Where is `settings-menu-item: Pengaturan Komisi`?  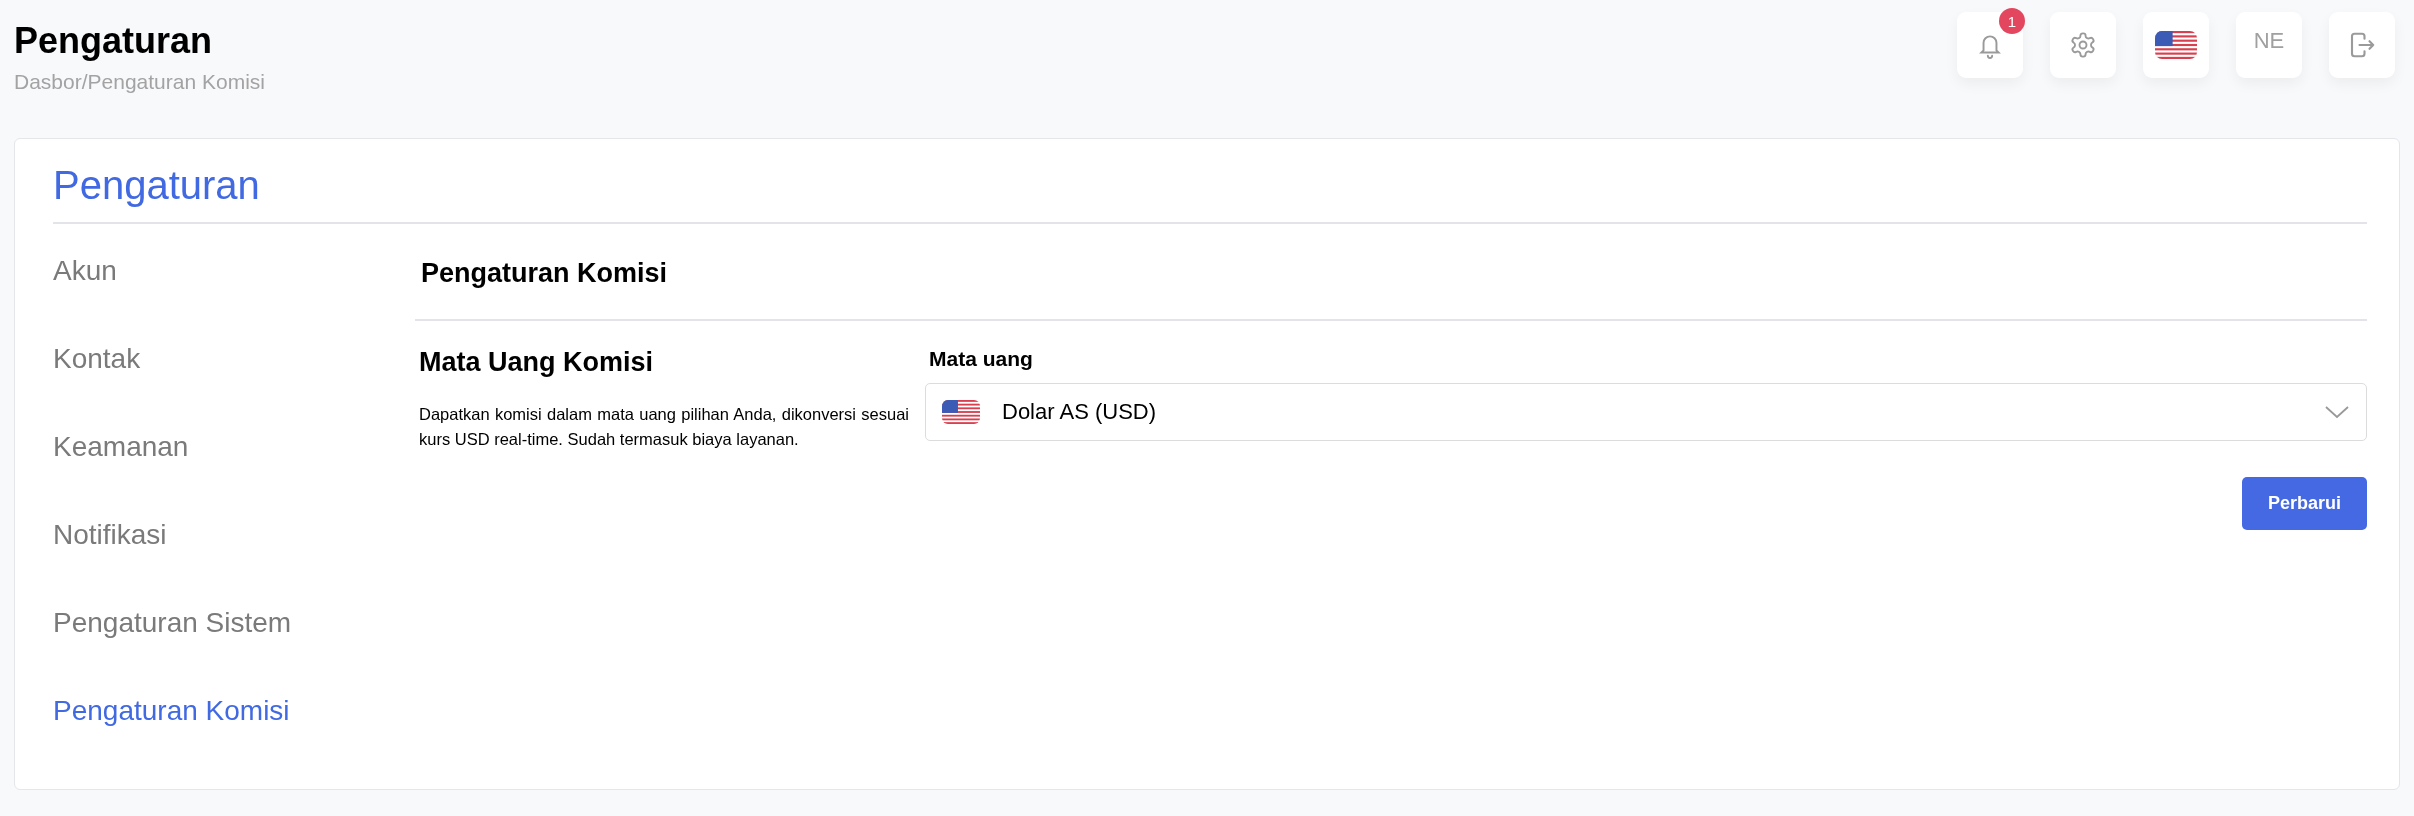 settings-menu-item: Pengaturan Komisi is located at coordinates (234, 711).